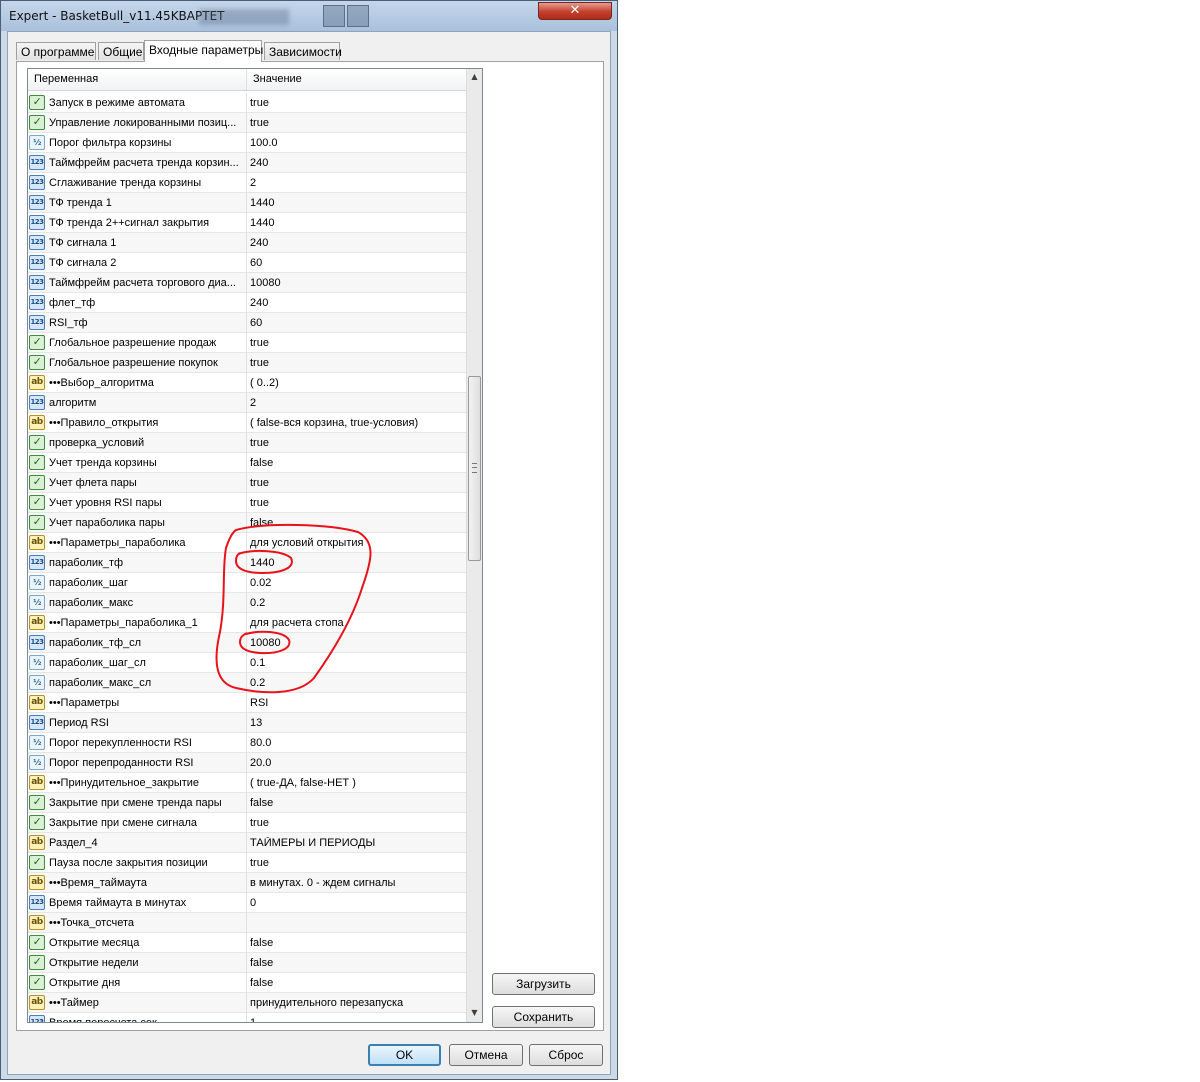 Image resolution: width=1200 pixels, height=1082 pixels. Describe the element at coordinates (247, 403) in the screenshot. I see `table-row: 123 алгоритм 2` at that location.